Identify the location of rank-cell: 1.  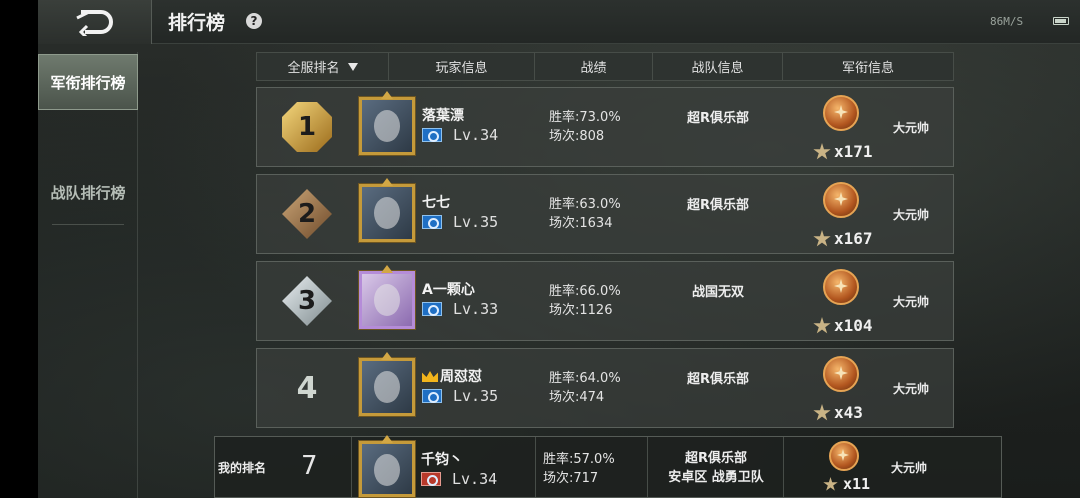
(307, 127).